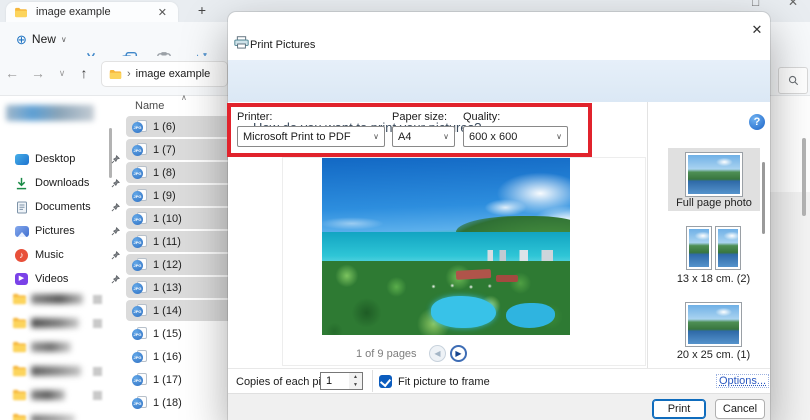  I want to click on dialog-heading-band: How do you want to print your pictures?, so click(499, 97).